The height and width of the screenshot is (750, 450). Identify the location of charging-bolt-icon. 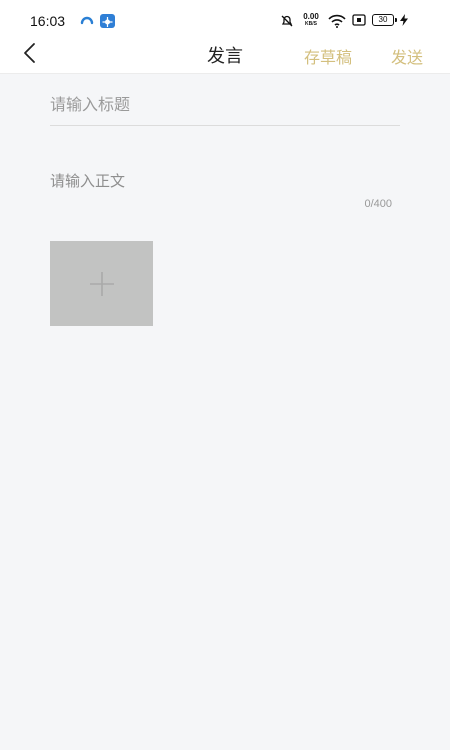
(404, 20).